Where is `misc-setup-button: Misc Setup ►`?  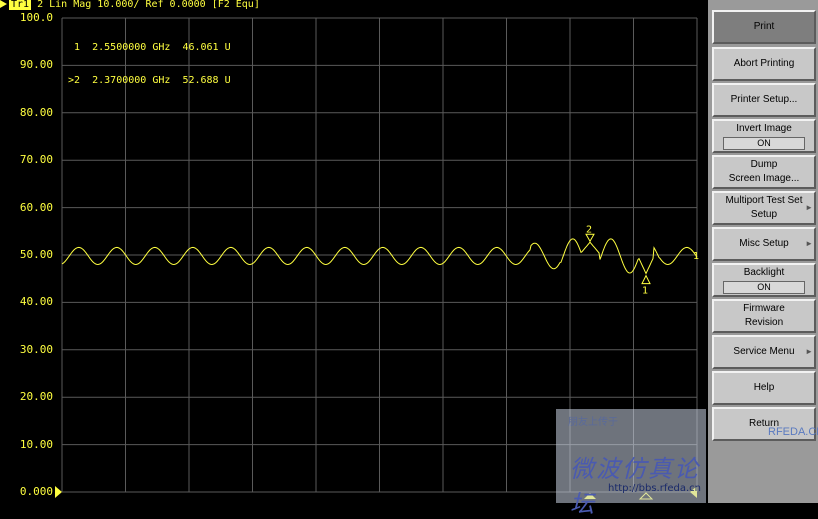
misc-setup-button: Misc Setup ► is located at coordinates (764, 244).